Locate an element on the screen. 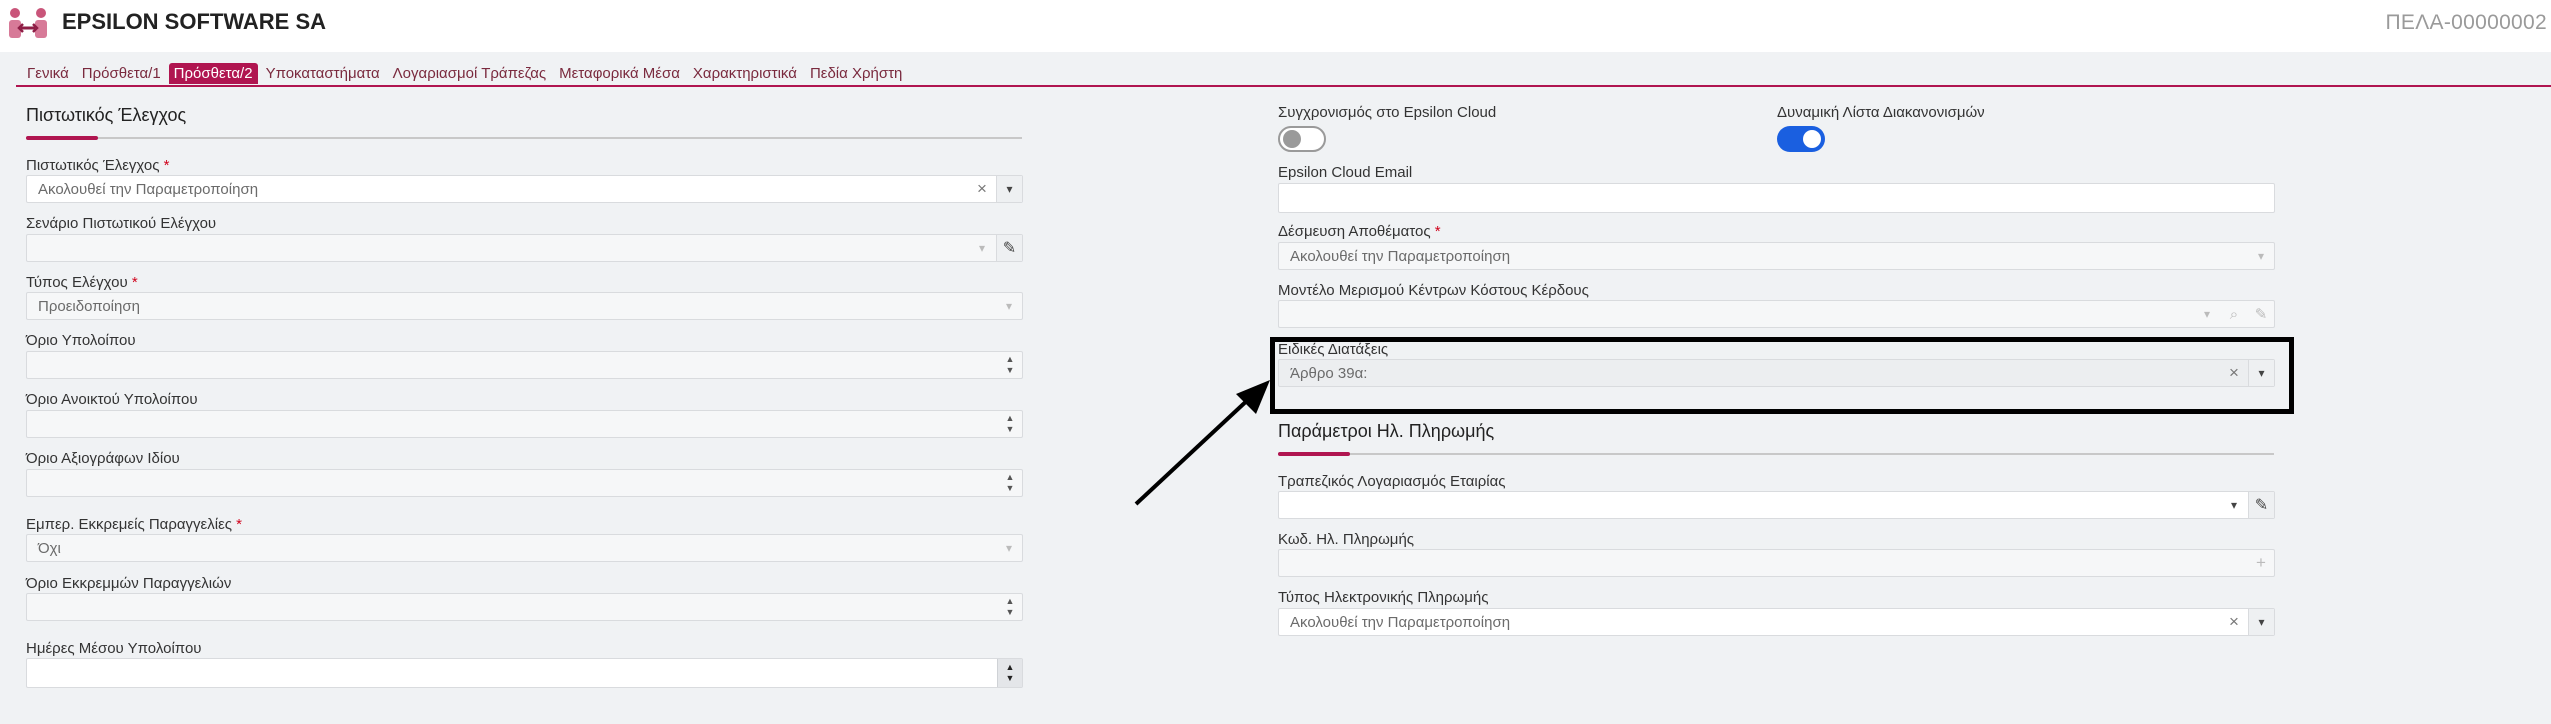 The height and width of the screenshot is (724, 2551). credit-check-value: Ακολουθεί την Παραμετροποίηση is located at coordinates (148, 189).